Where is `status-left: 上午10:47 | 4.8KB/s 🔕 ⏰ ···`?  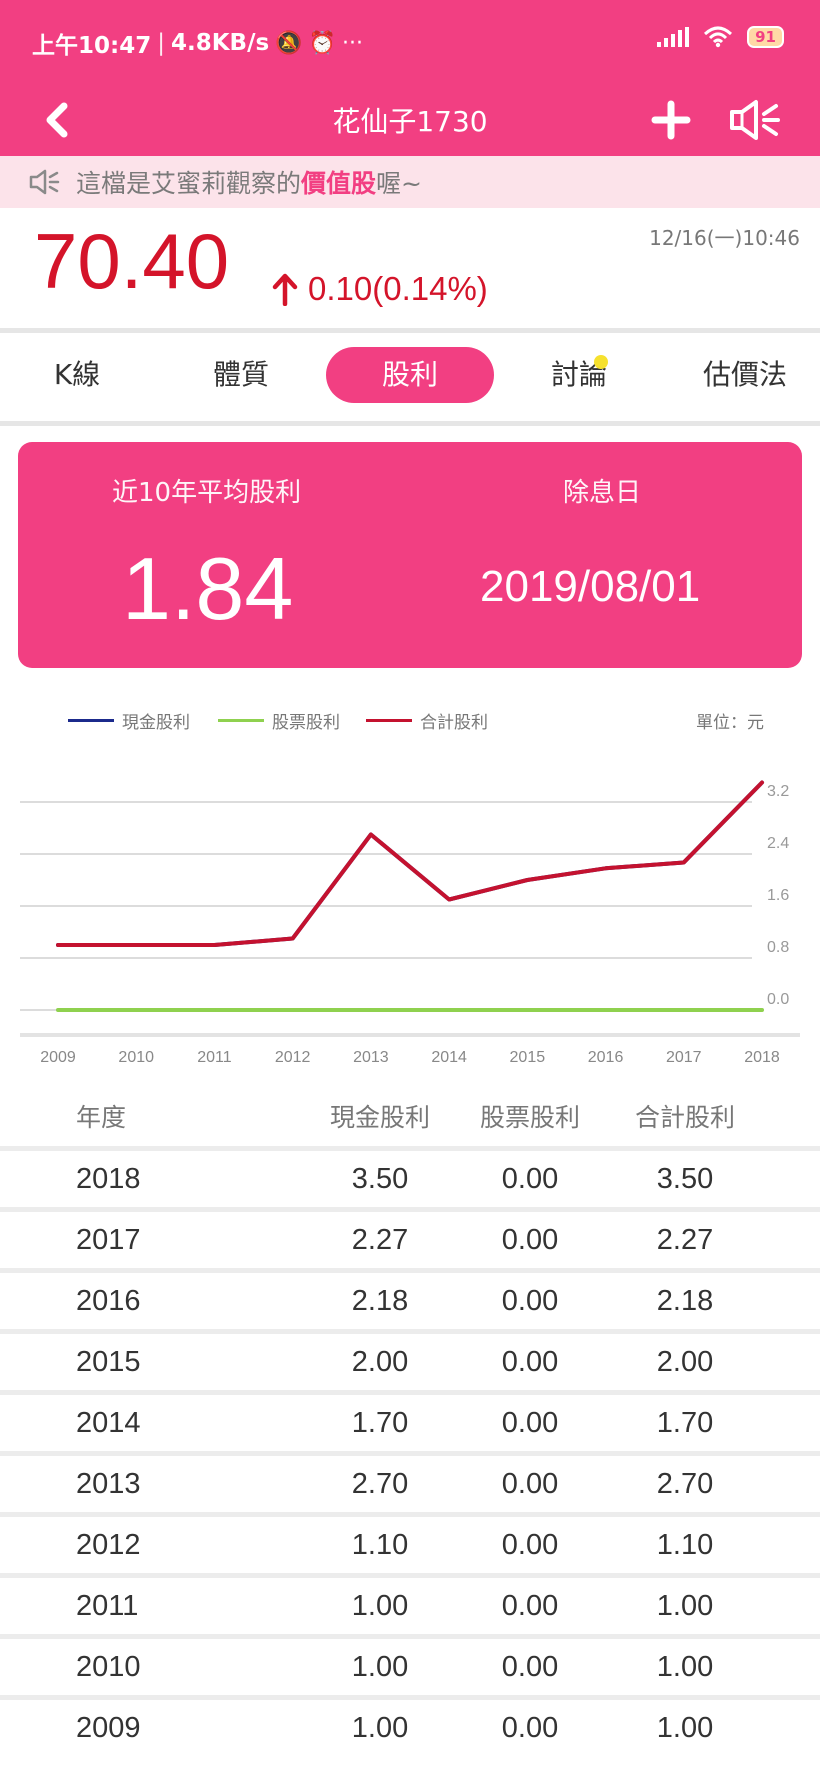
status-left: 上午10:47 | 4.8KB/s 🔕 ⏰ ··· is located at coordinates (197, 43).